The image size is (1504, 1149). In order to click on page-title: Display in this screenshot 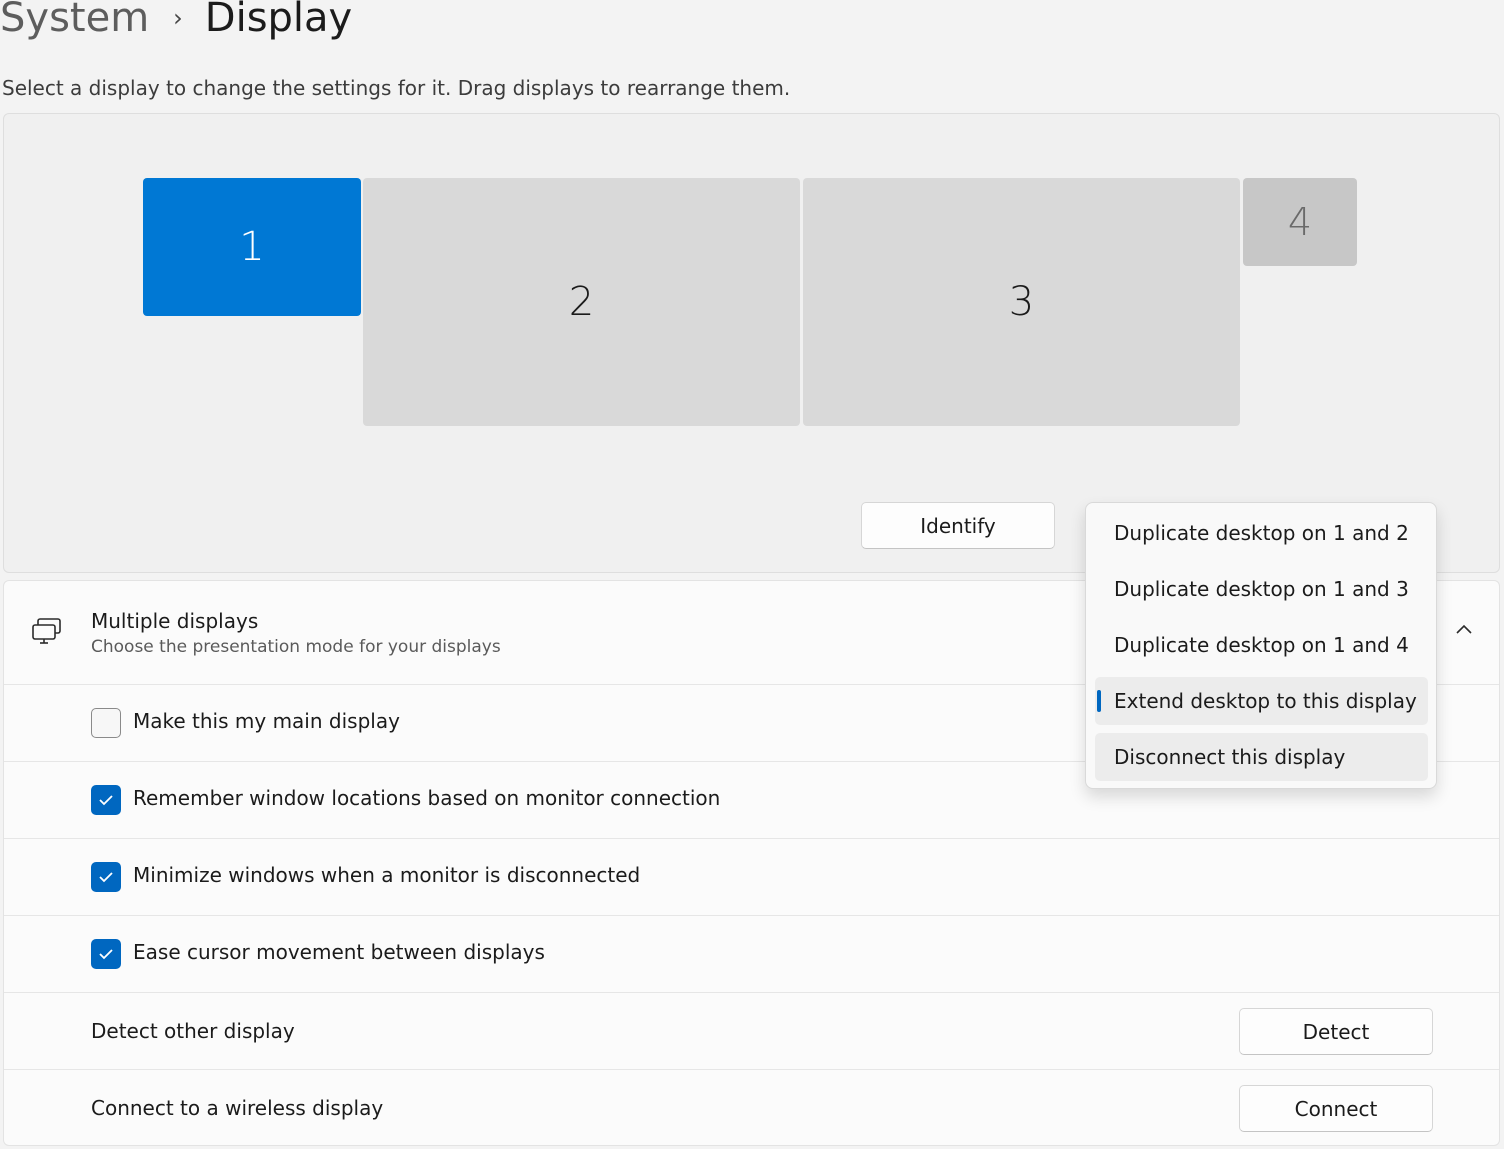, I will do `click(278, 20)`.